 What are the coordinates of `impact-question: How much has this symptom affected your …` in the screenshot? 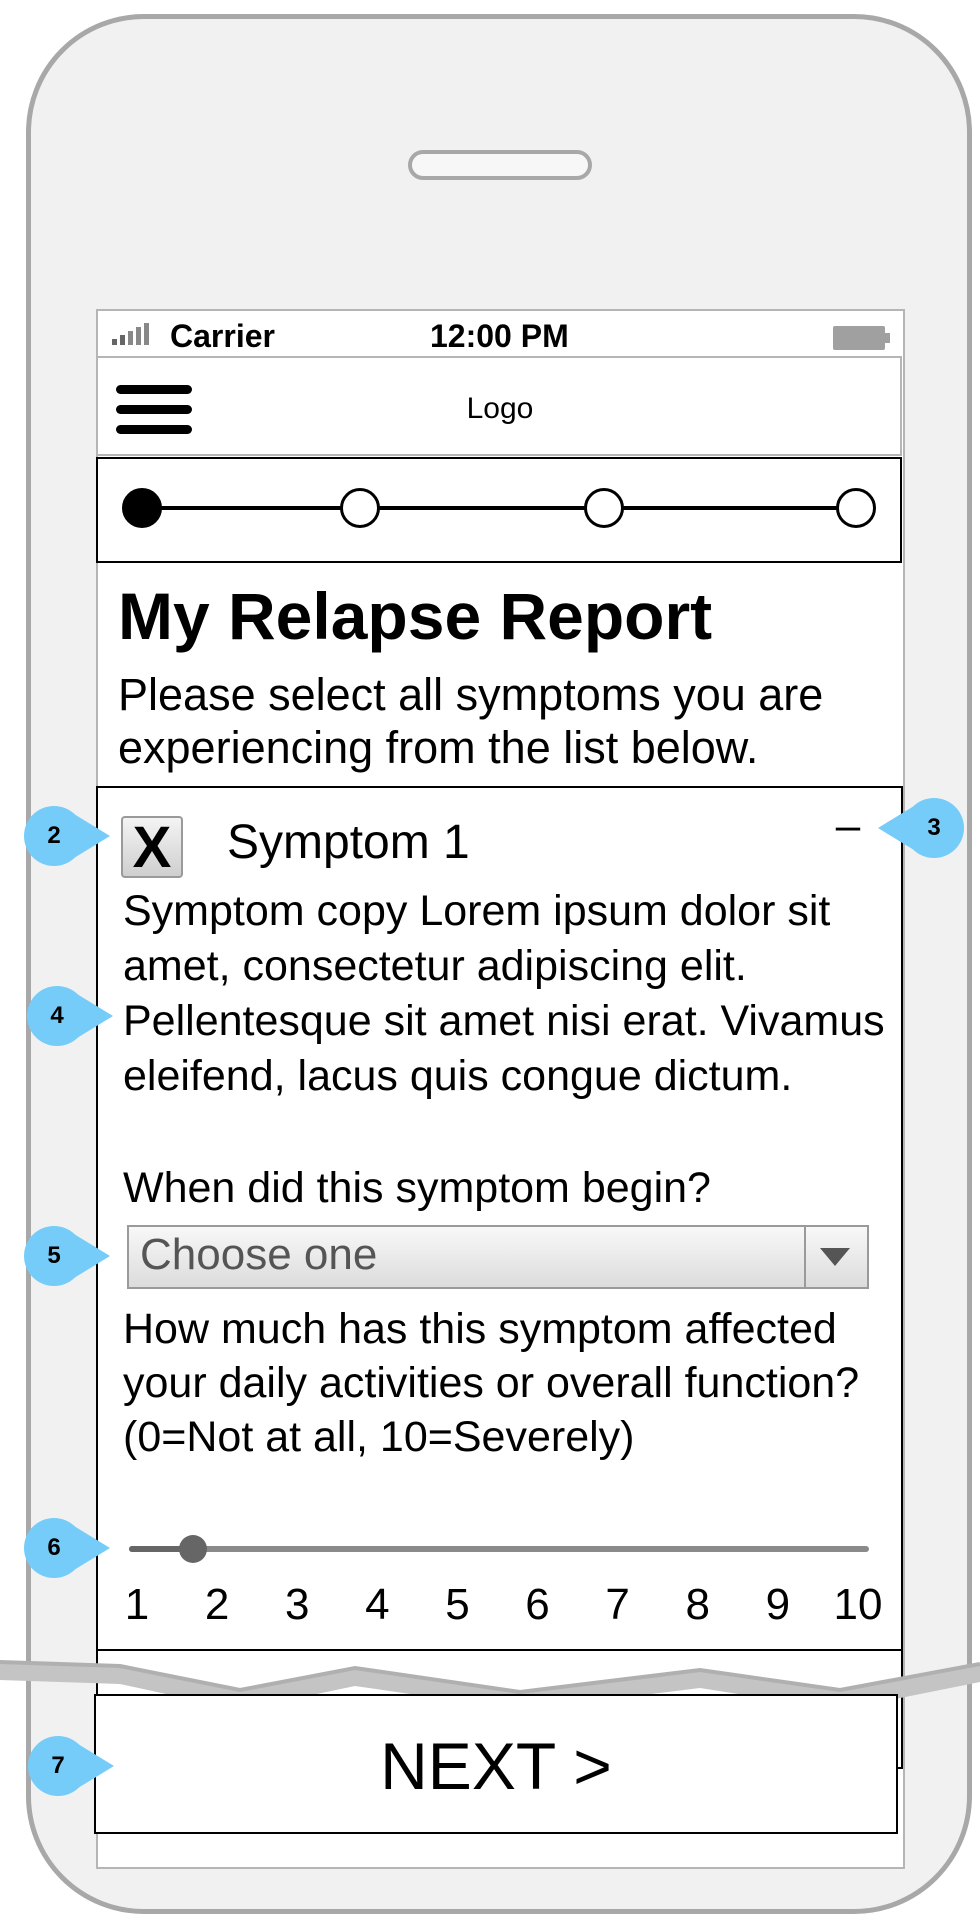 It's located at (491, 1383).